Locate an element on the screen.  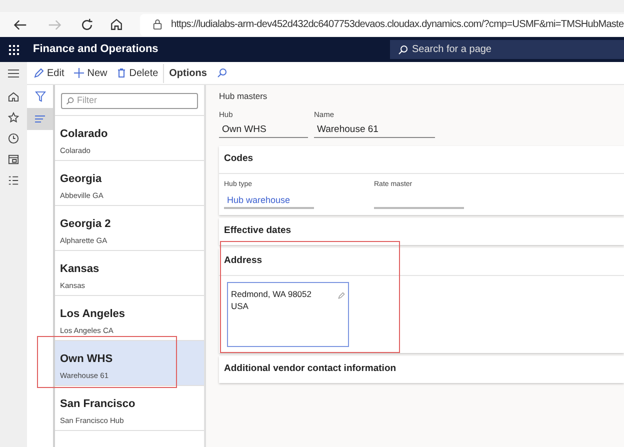
url-text: https://ludialabs-arm-dev452d432dc6407753devaos.cloudax.dynamics.com/?cmp=USMF&mi=TMSHubMaste is located at coordinates (397, 25).